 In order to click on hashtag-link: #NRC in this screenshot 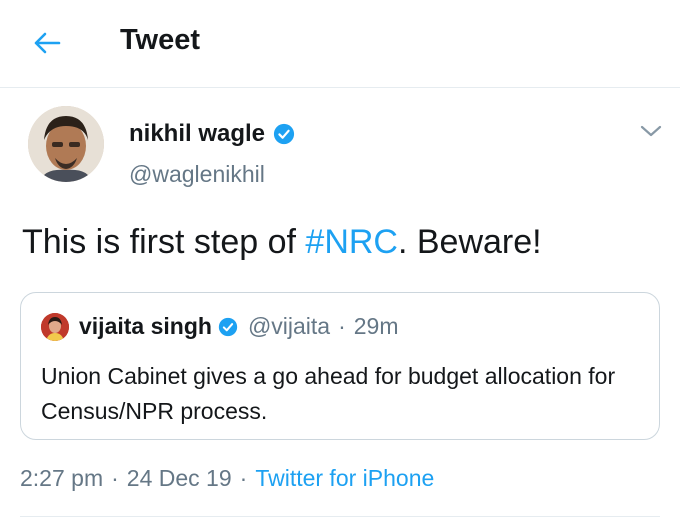, I will do `click(351, 242)`.